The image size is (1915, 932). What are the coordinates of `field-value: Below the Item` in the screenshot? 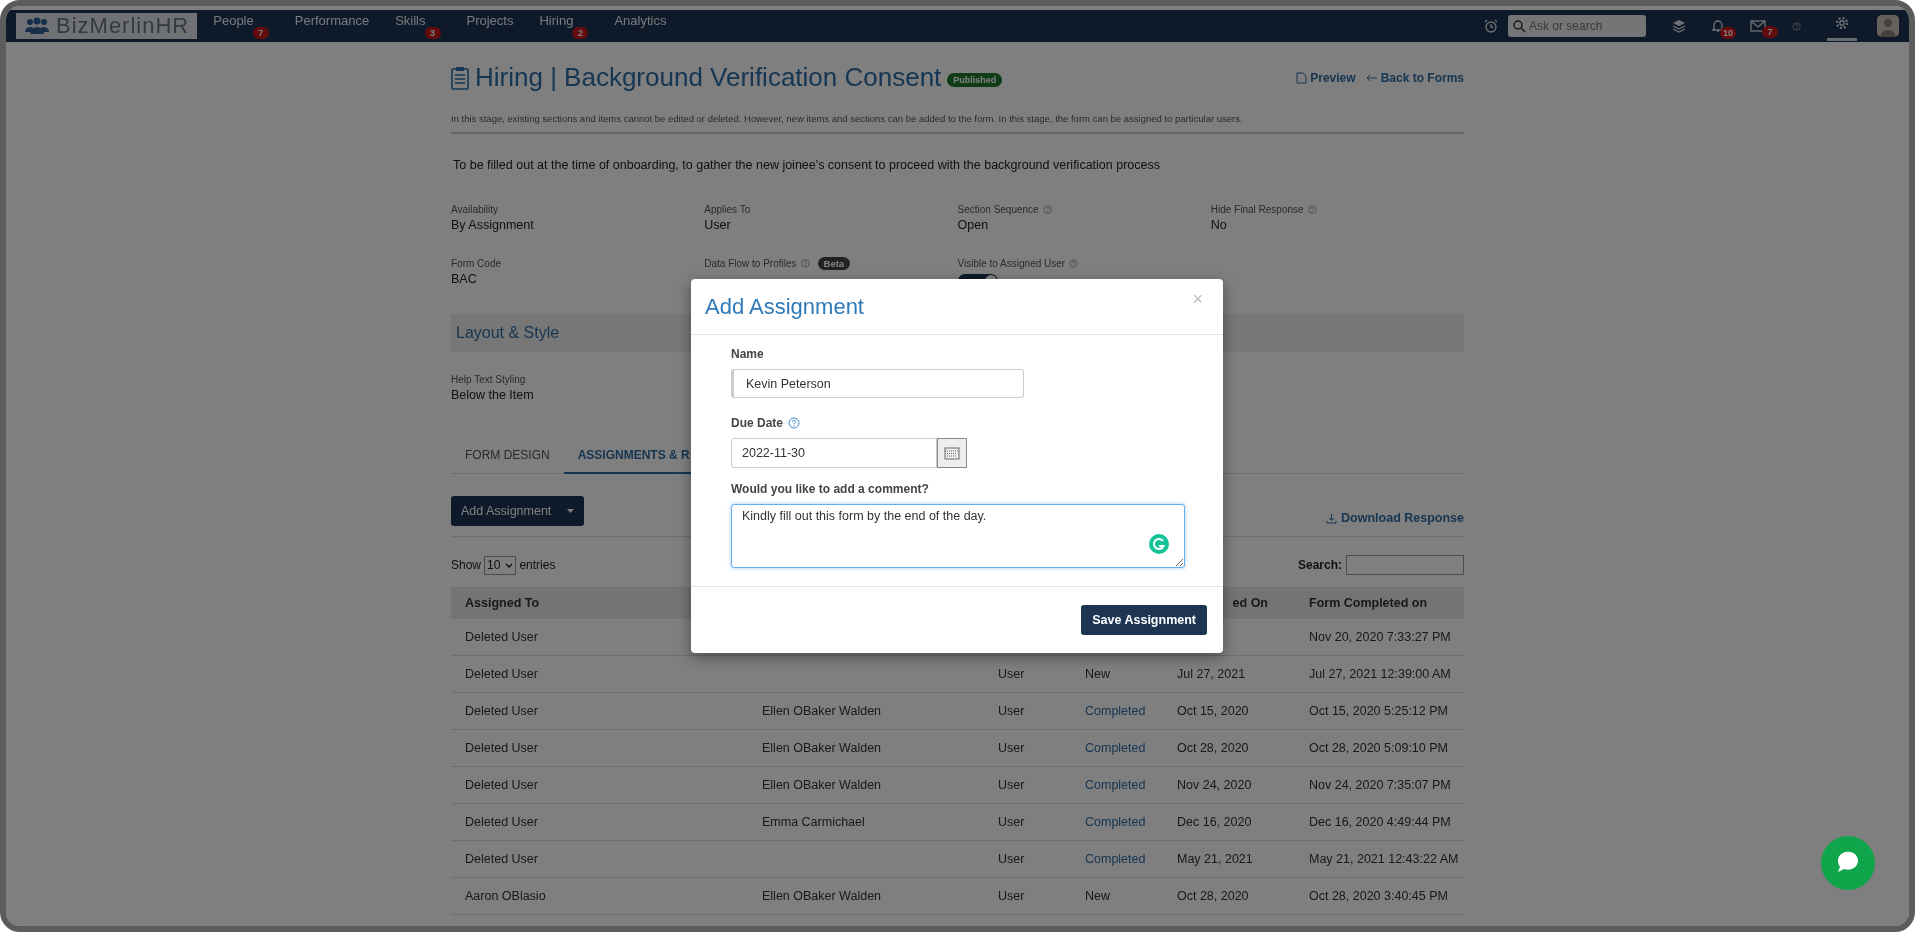 It's located at (493, 396).